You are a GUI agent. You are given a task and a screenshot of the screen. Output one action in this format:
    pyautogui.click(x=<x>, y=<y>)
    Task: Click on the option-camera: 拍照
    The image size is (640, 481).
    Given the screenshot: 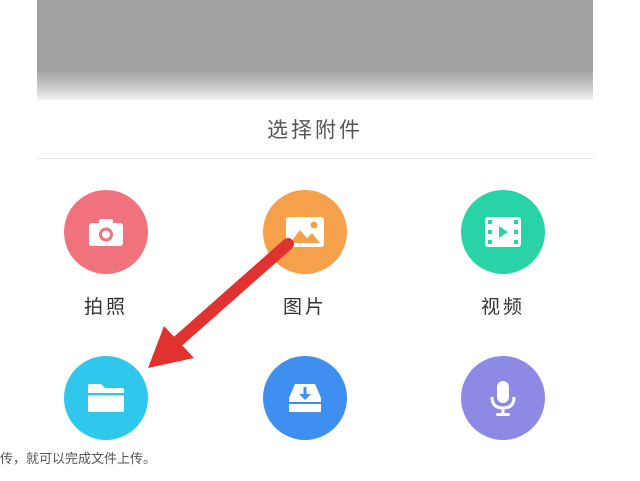 What is the action you would take?
    pyautogui.click(x=106, y=254)
    